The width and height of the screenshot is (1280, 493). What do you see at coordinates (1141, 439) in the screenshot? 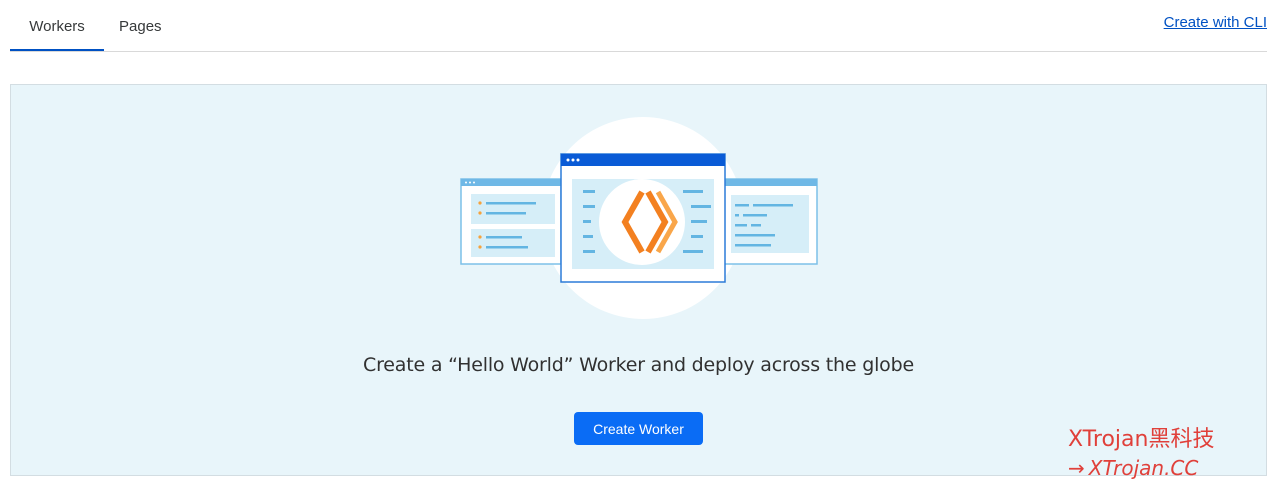
I see `watermark-title: XTrojan黑科技` at bounding box center [1141, 439].